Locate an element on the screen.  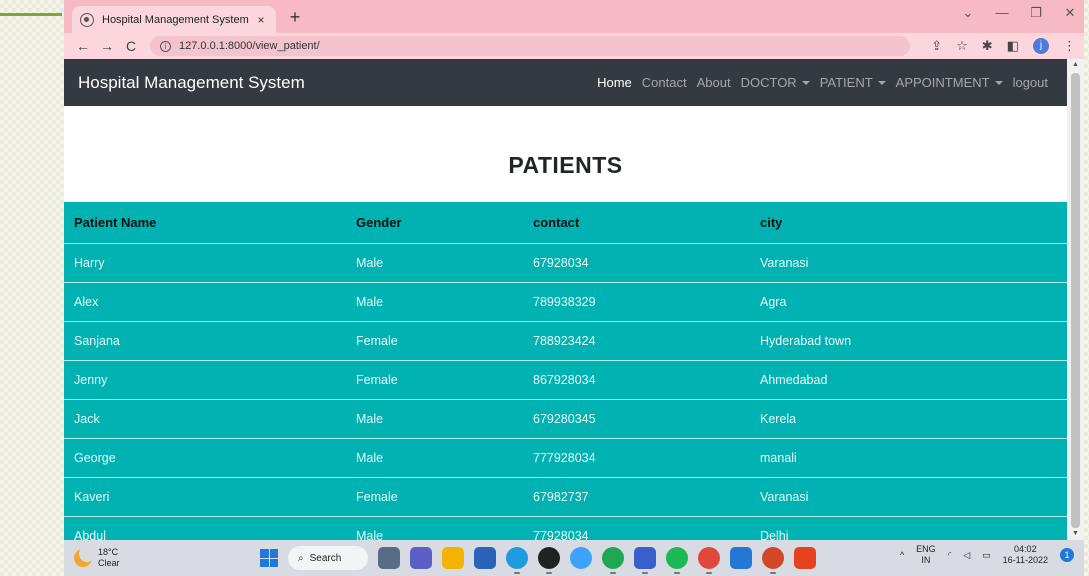
nav-doctor-label: DOCTOR is located at coordinates (768, 82).